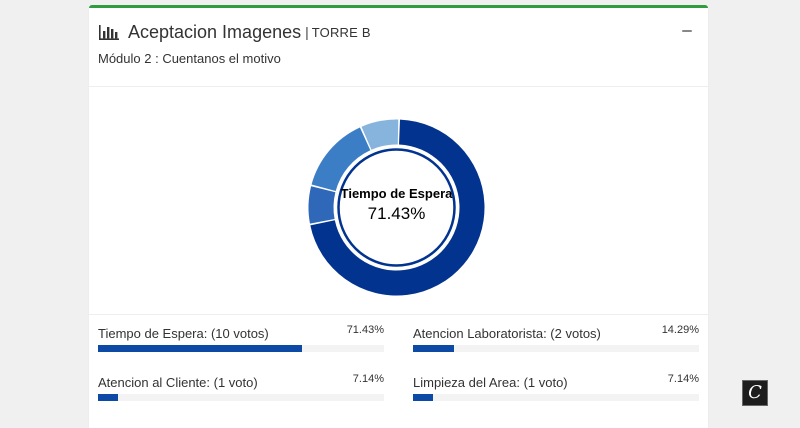 This screenshot has height=428, width=800. I want to click on donut-inner-ring, so click(396, 207).